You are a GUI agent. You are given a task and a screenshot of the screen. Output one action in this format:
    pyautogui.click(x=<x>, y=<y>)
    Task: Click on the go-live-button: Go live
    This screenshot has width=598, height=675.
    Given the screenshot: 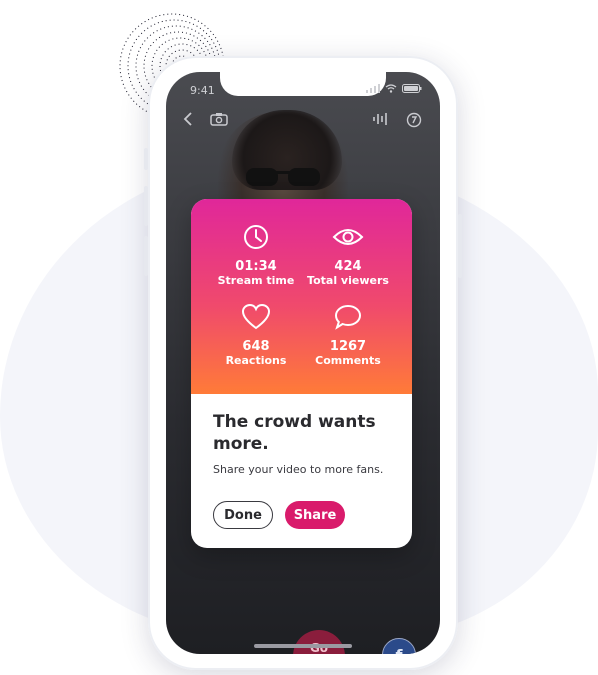 What is the action you would take?
    pyautogui.click(x=319, y=642)
    